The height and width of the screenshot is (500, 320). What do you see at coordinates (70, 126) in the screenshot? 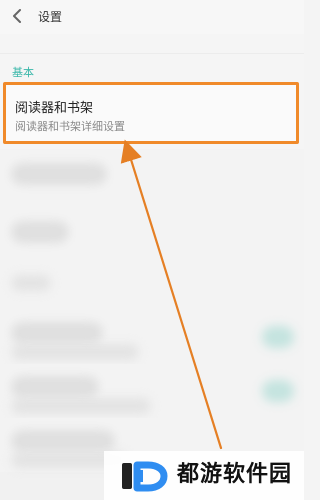
I see `settings-item-subtitle: 阅读器和书架详细设置` at bounding box center [70, 126].